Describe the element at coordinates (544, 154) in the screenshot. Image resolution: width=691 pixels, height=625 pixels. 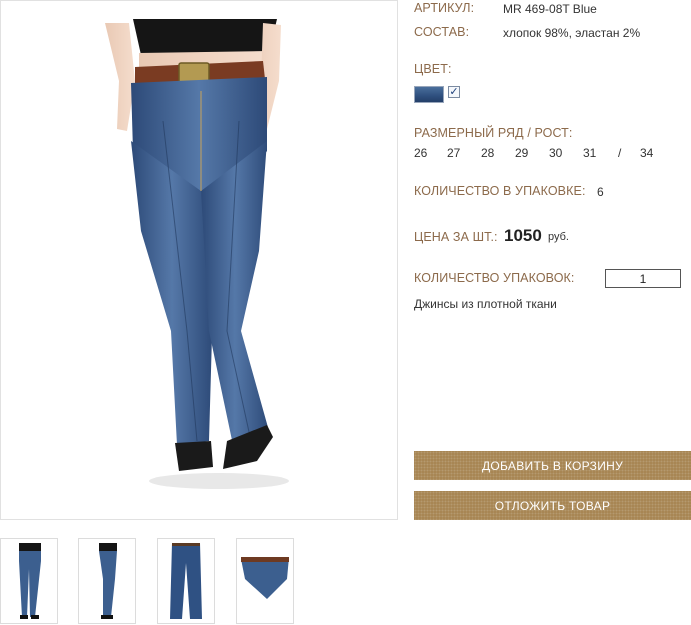
I see `size-list: 26 27 28 29 30 31 / 34` at that location.